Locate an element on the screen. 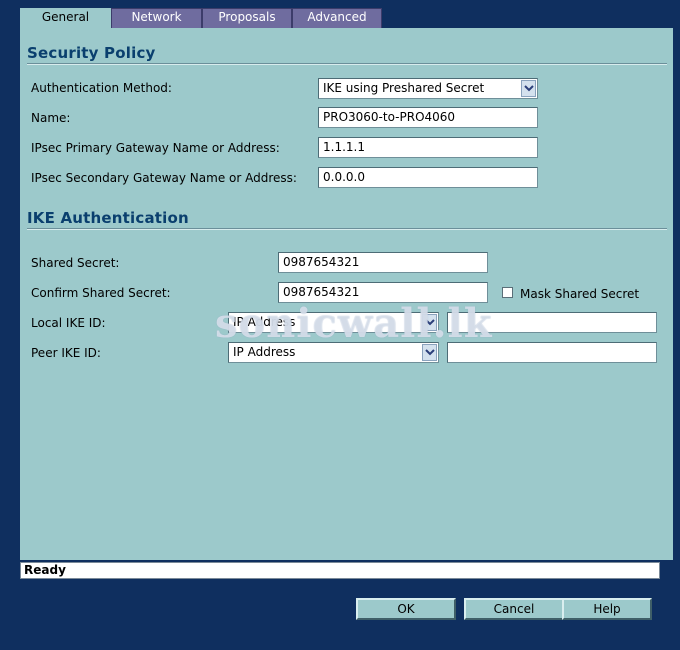 The width and height of the screenshot is (680, 650). primary-gateway-input: 1.1.1.1 is located at coordinates (428, 147).